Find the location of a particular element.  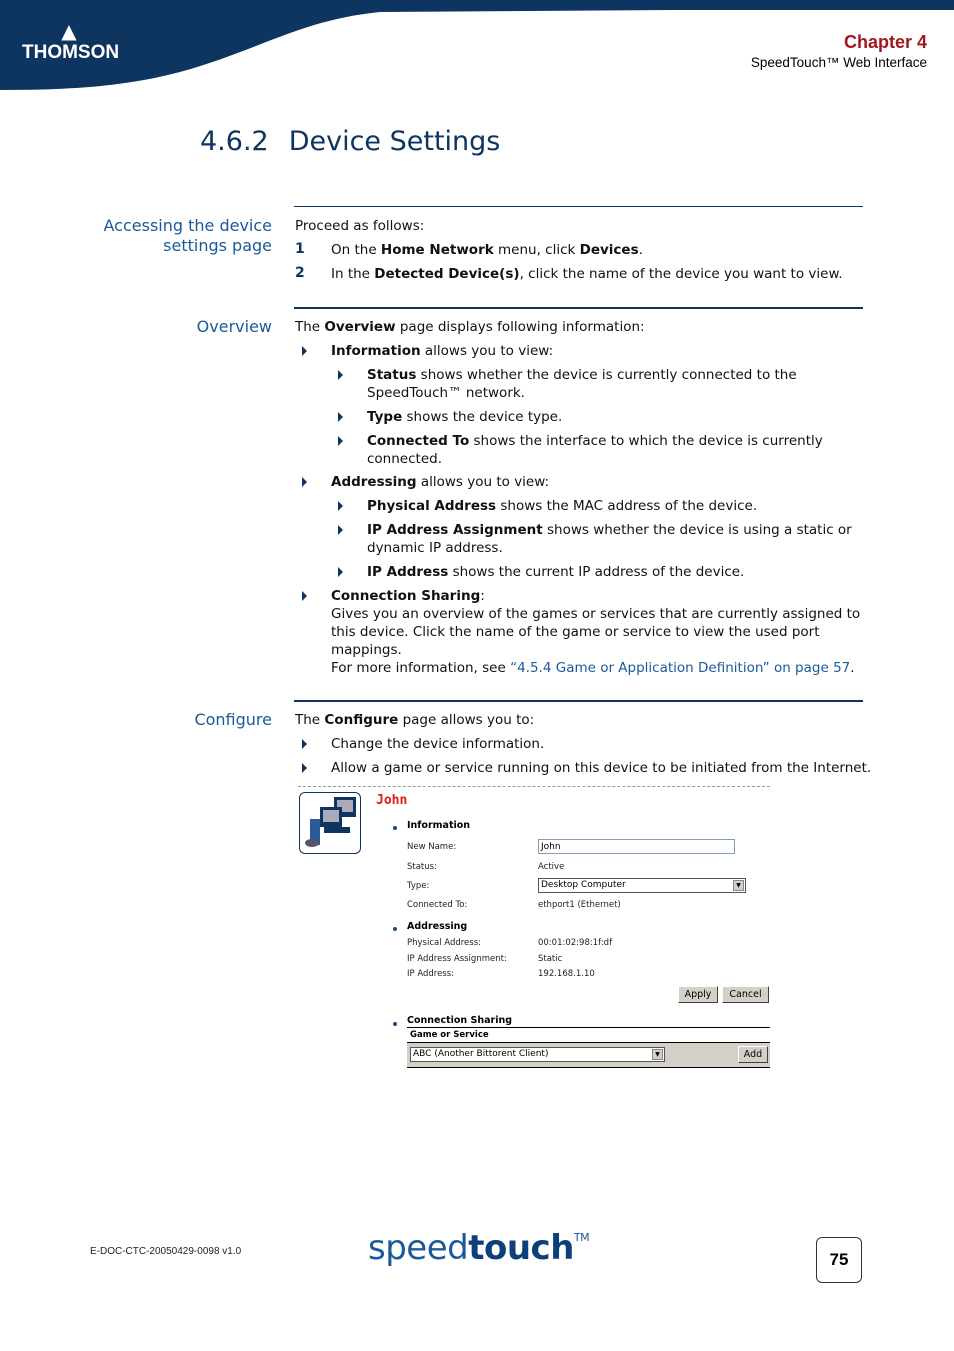

field-label: IP Address Assignment: is located at coordinates (457, 959).